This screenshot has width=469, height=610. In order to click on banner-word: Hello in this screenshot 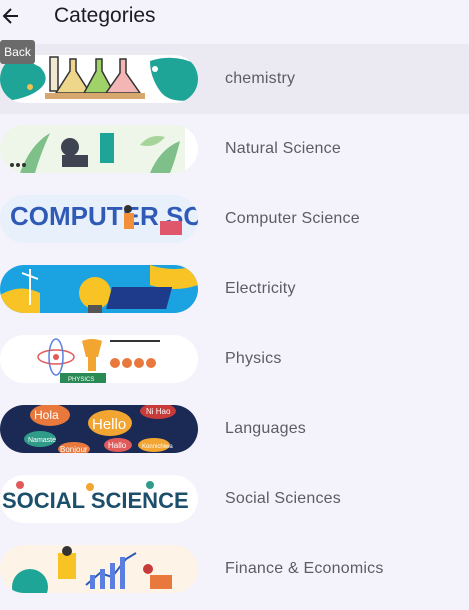, I will do `click(109, 424)`.